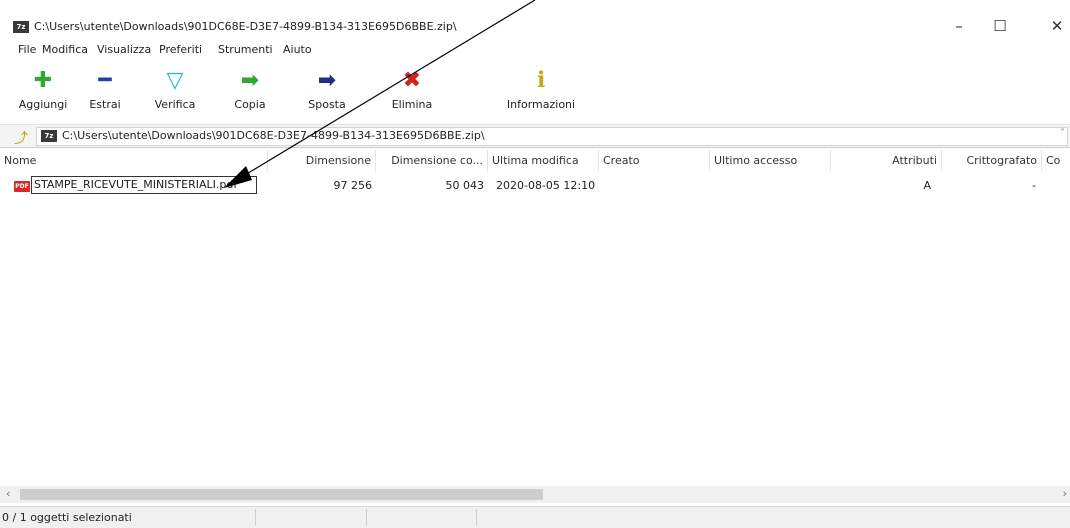 This screenshot has height=528, width=1070. I want to click on cell-accessed, so click(770, 186).